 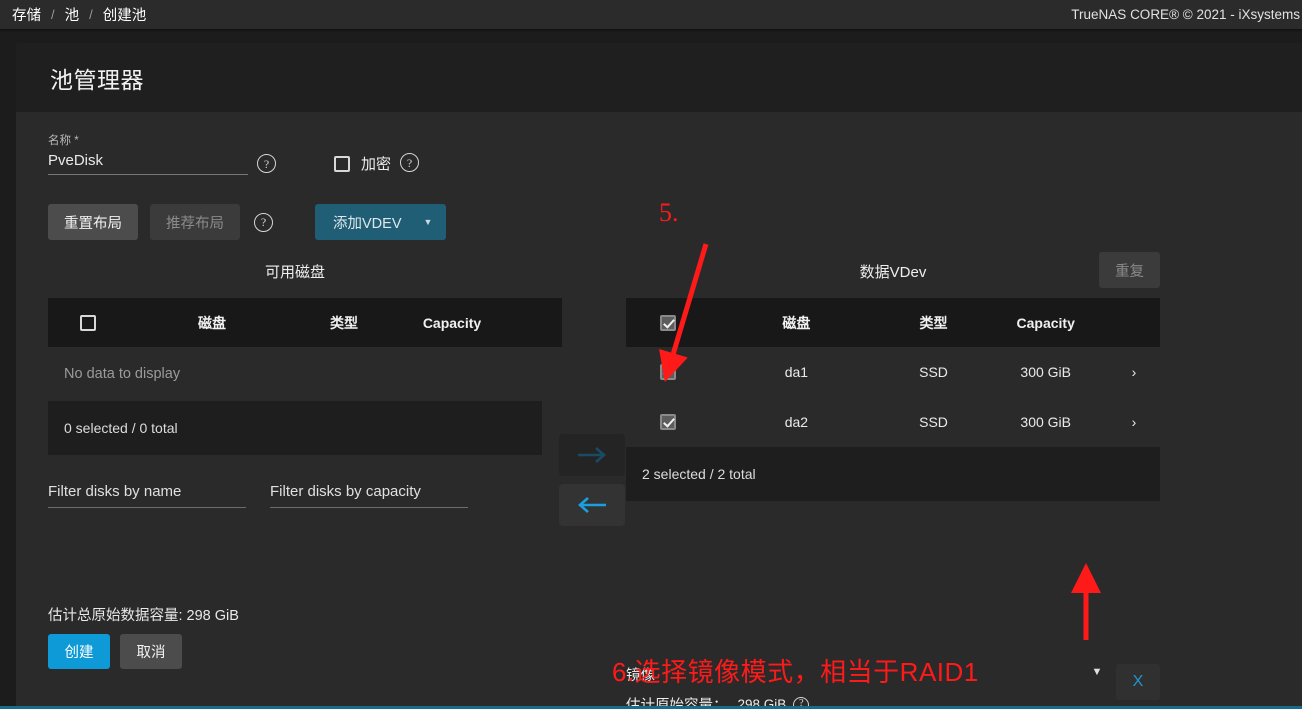 What do you see at coordinates (295, 428) in the screenshot?
I see `available-disks-footer: 0 selected / 0 total` at bounding box center [295, 428].